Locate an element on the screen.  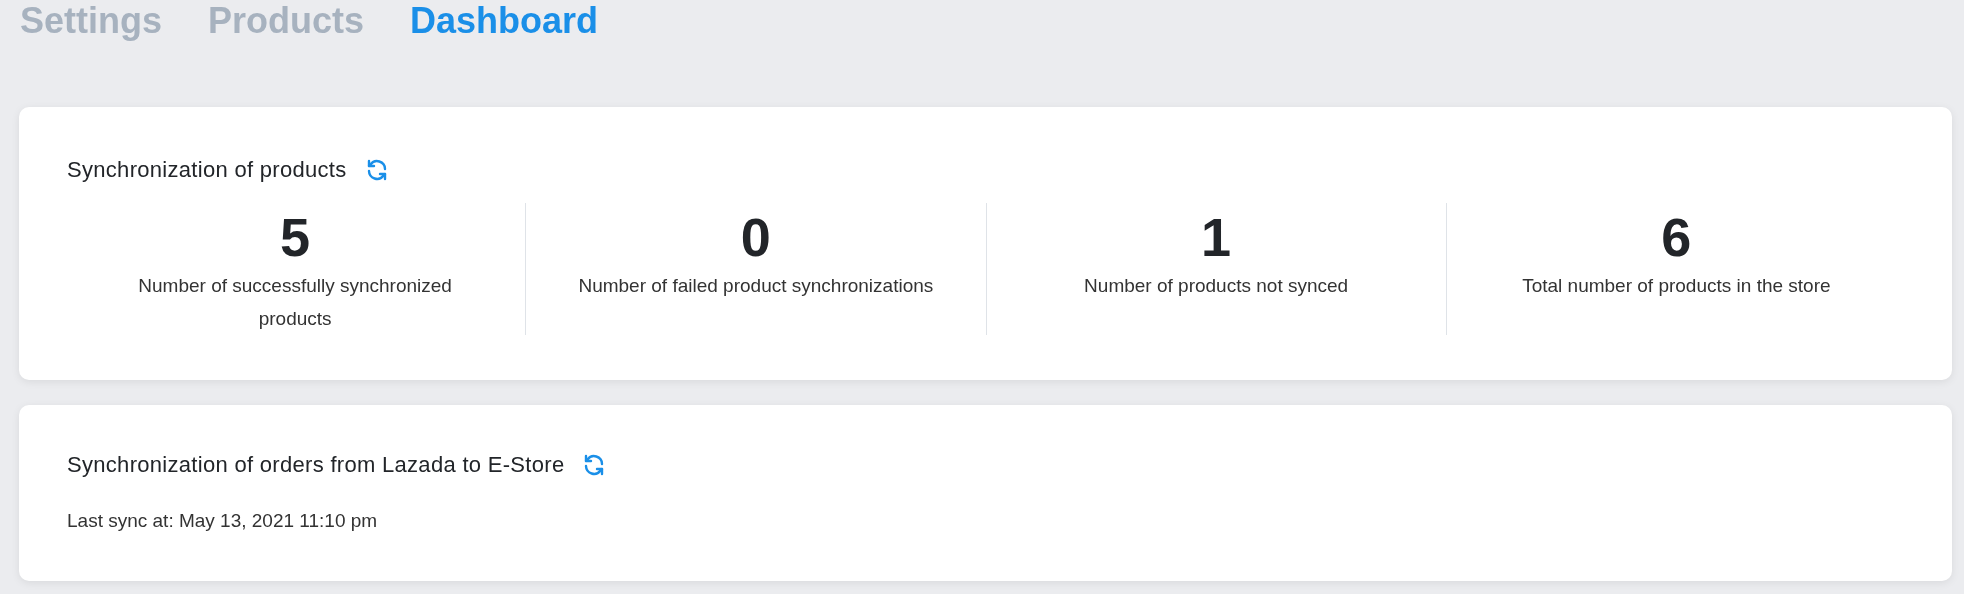
card-title: Synchronization of orders from Lazada to E-Store is located at coordinates (316, 465).